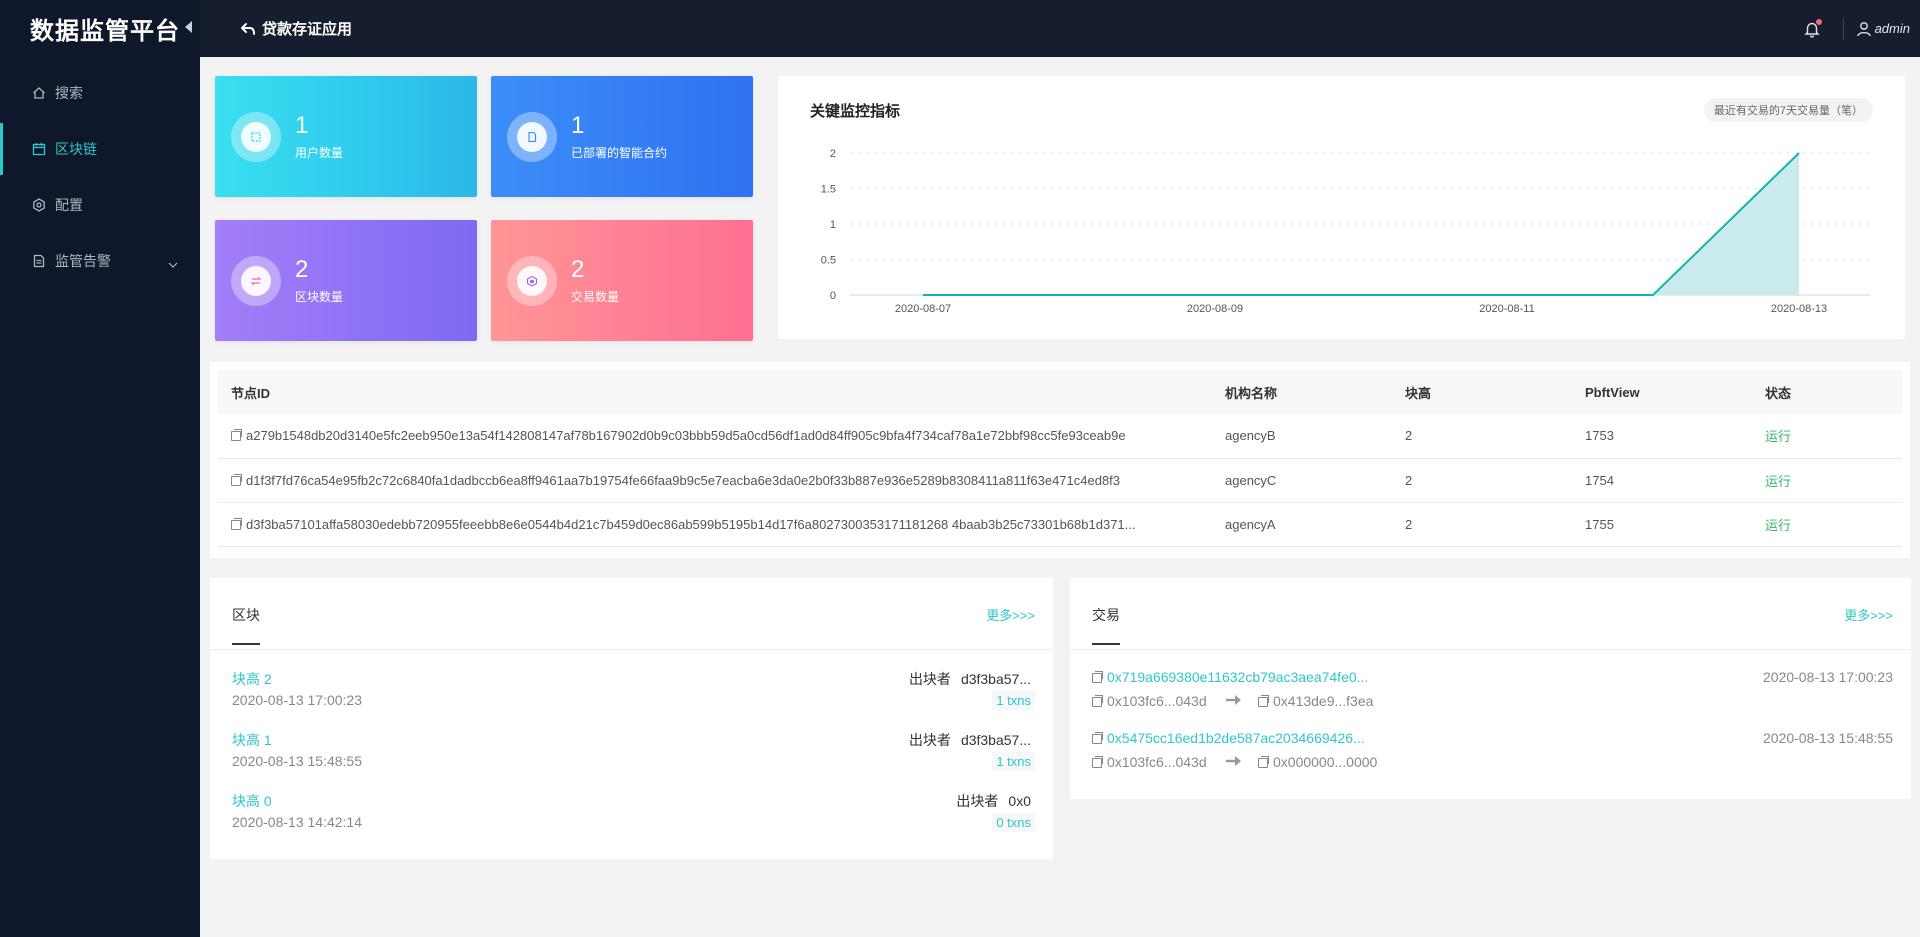 This screenshot has height=937, width=1920. Describe the element at coordinates (1892, 28) in the screenshot. I see `user-name: admin` at that location.